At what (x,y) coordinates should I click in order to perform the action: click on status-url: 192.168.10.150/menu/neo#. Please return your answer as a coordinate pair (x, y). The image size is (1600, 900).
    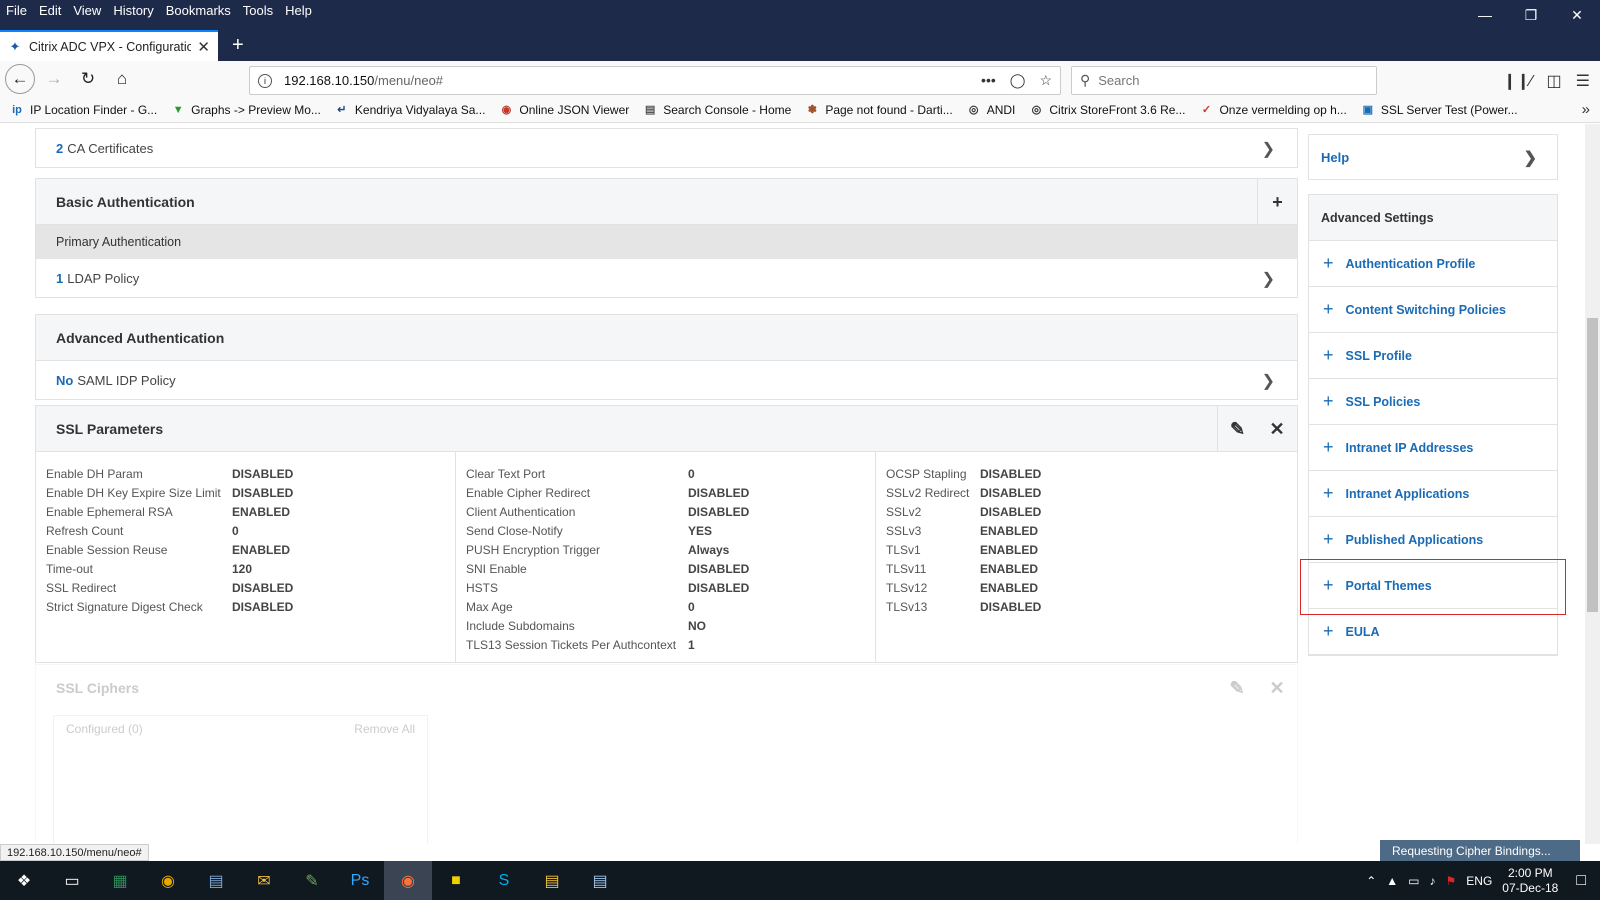
    Looking at the image, I should click on (74, 852).